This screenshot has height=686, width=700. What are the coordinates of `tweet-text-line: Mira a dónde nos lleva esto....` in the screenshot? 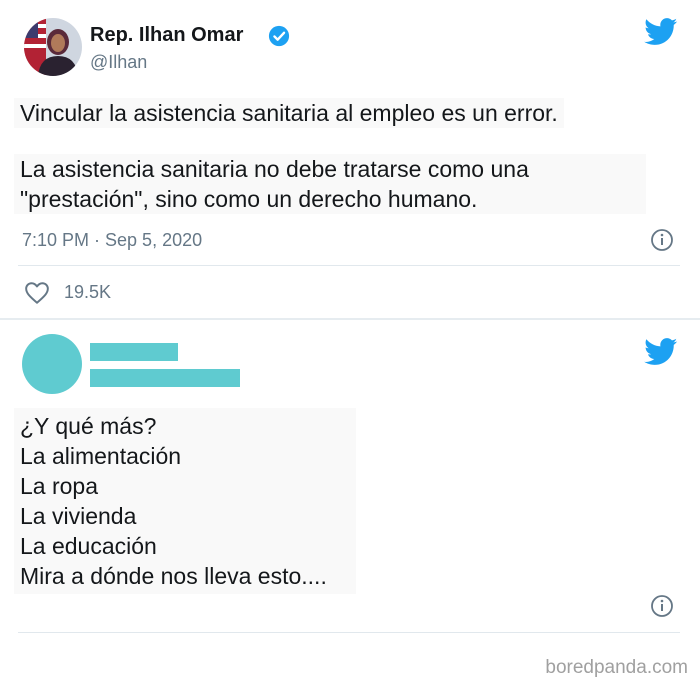 It's located at (173, 576).